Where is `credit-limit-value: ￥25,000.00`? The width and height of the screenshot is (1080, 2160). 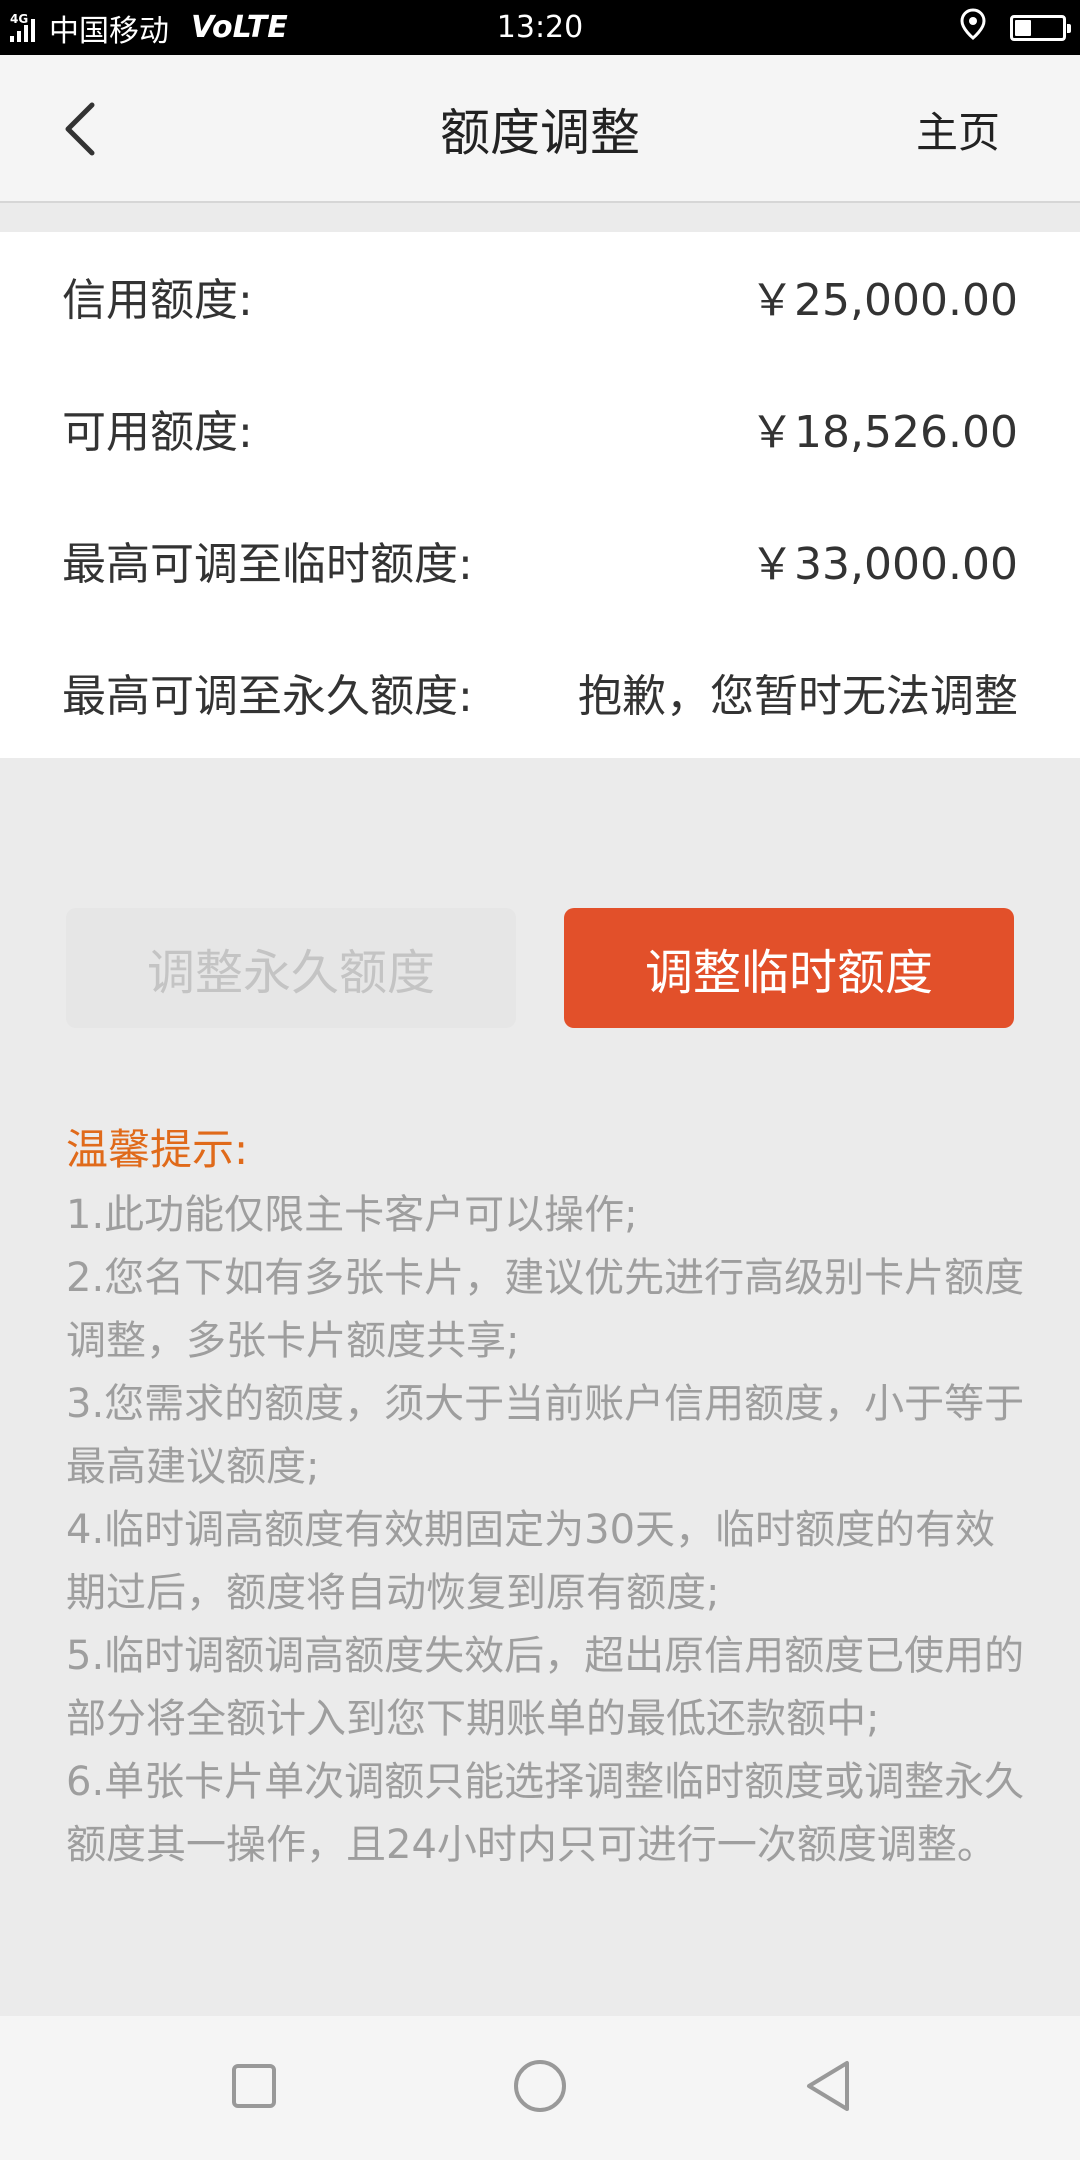 credit-limit-value: ￥25,000.00 is located at coordinates (884, 300).